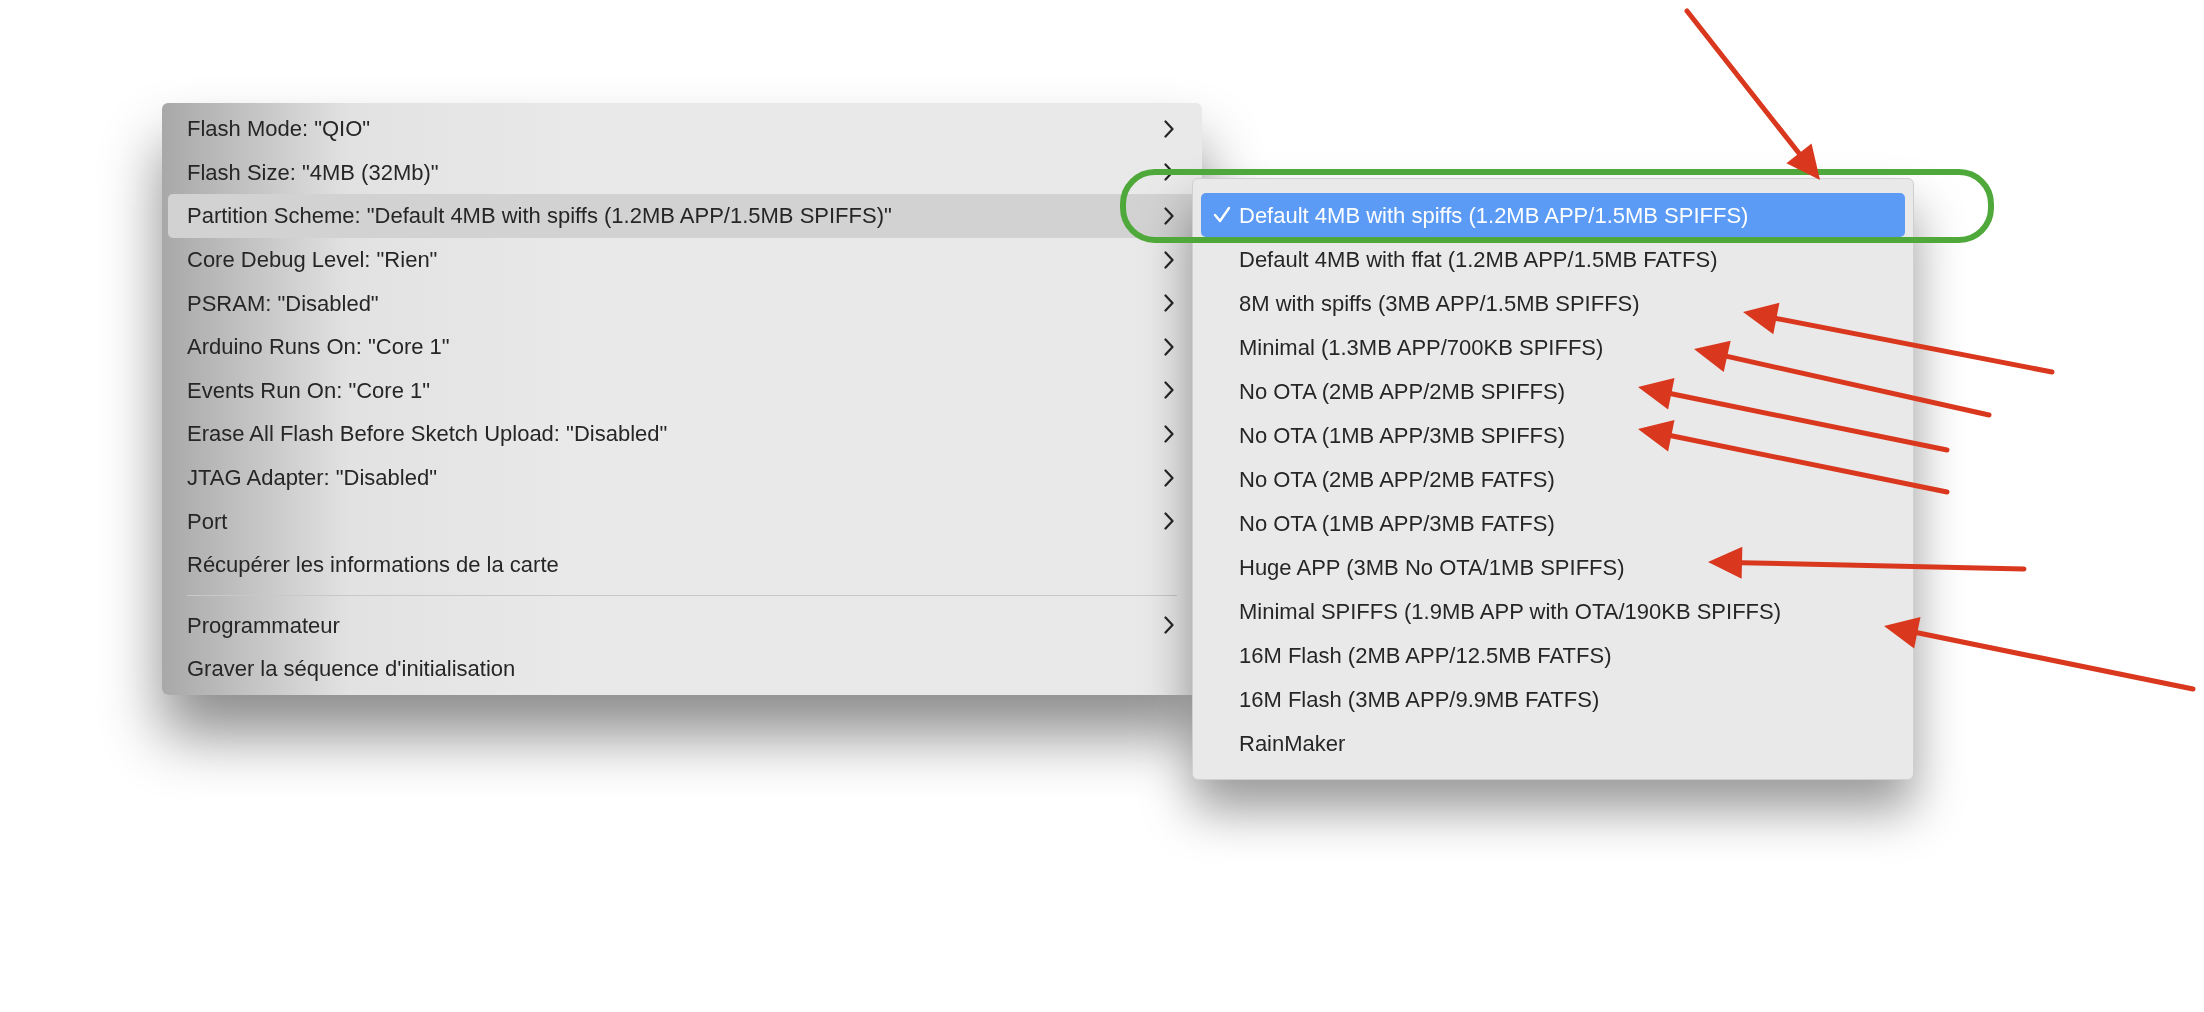 This screenshot has width=2204, height=1012. What do you see at coordinates (313, 172) in the screenshot?
I see `menu-item-label: Flash Size: "4MB (32Mb)"` at bounding box center [313, 172].